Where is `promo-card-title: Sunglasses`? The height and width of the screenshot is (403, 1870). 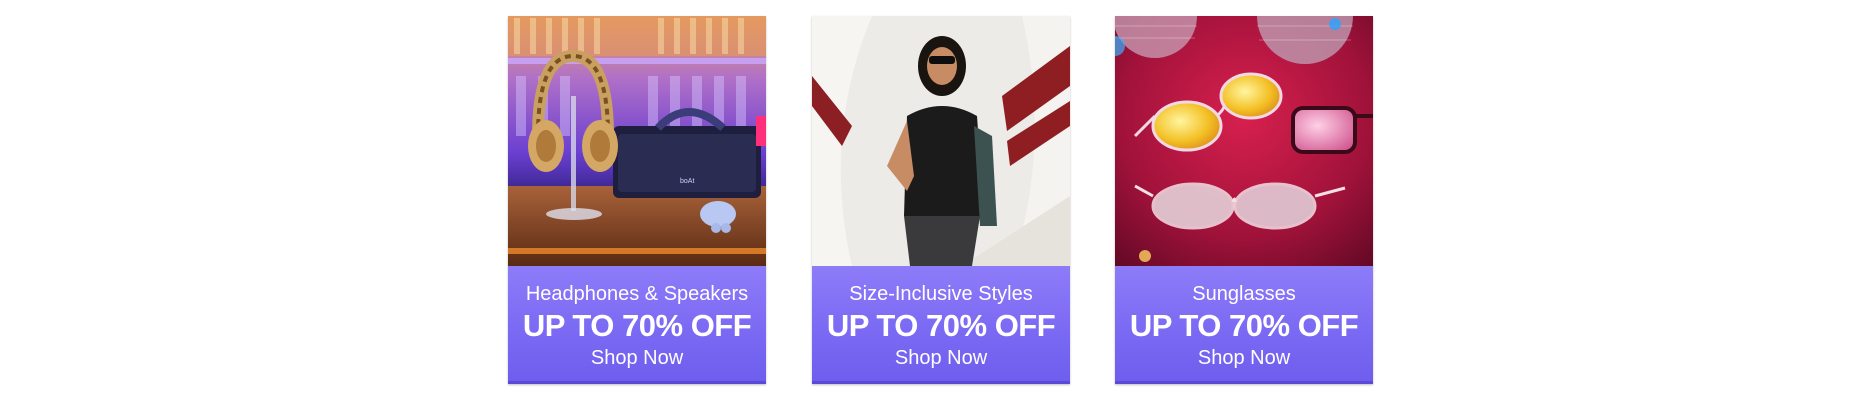 promo-card-title: Sunglasses is located at coordinates (1244, 294).